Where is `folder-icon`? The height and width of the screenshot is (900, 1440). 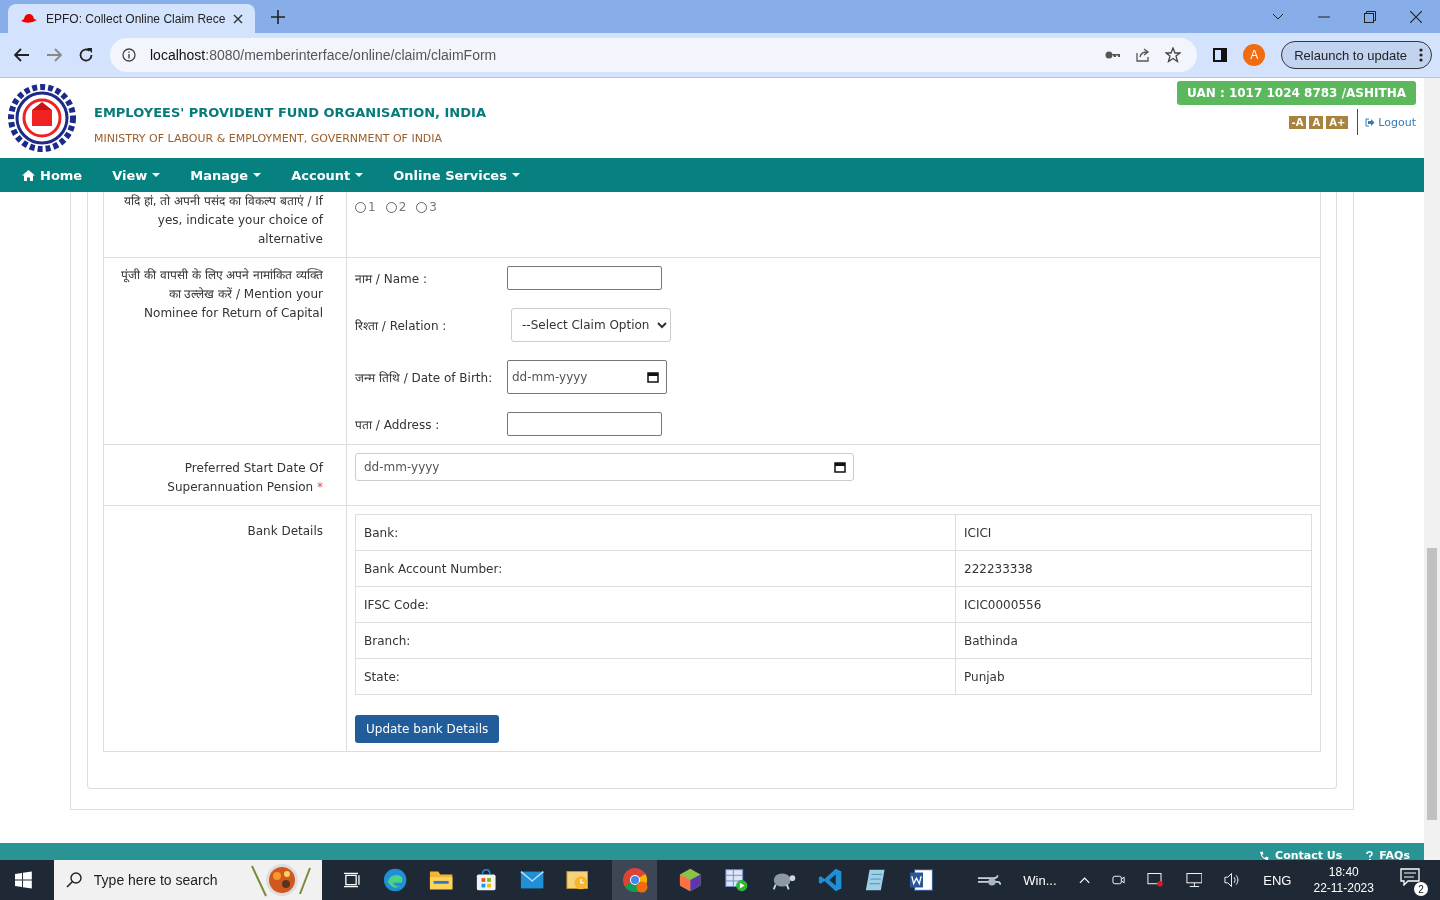
folder-icon is located at coordinates (441, 880).